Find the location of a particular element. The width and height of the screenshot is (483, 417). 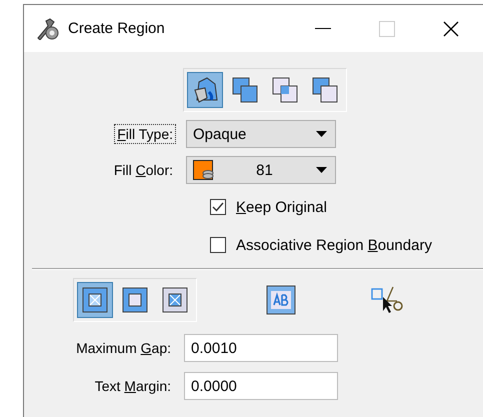

union-icon is located at coordinates (245, 90).